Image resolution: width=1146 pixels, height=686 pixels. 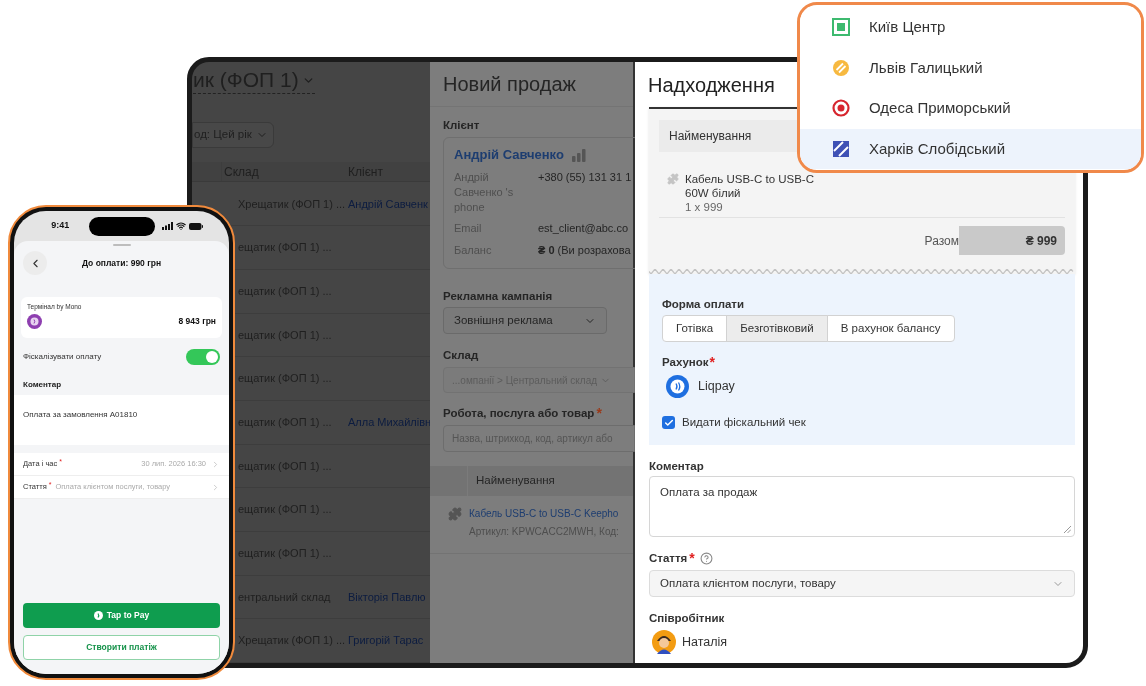 I want to click on comment-field: Оплата за замовлення A01810, so click(x=121, y=420).